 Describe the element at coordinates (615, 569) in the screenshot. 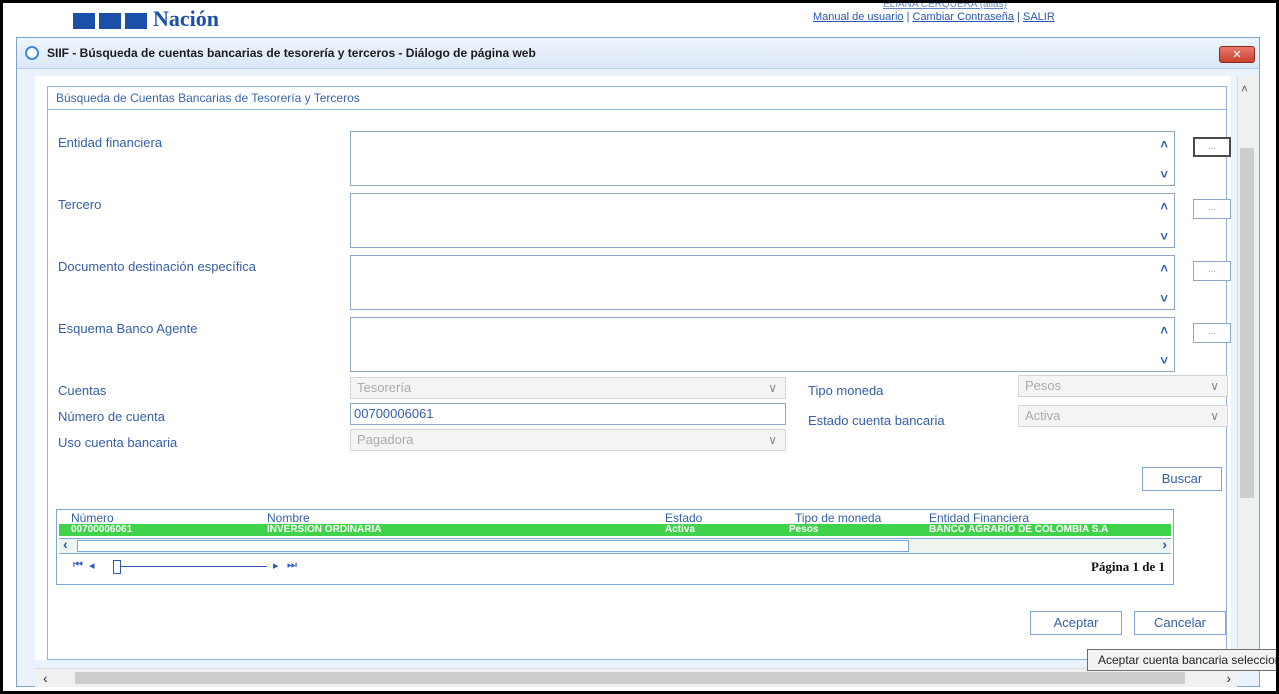

I see `grid-pager: ⏮ ◂ ▸ ⏭ Página 1 de 1` at that location.